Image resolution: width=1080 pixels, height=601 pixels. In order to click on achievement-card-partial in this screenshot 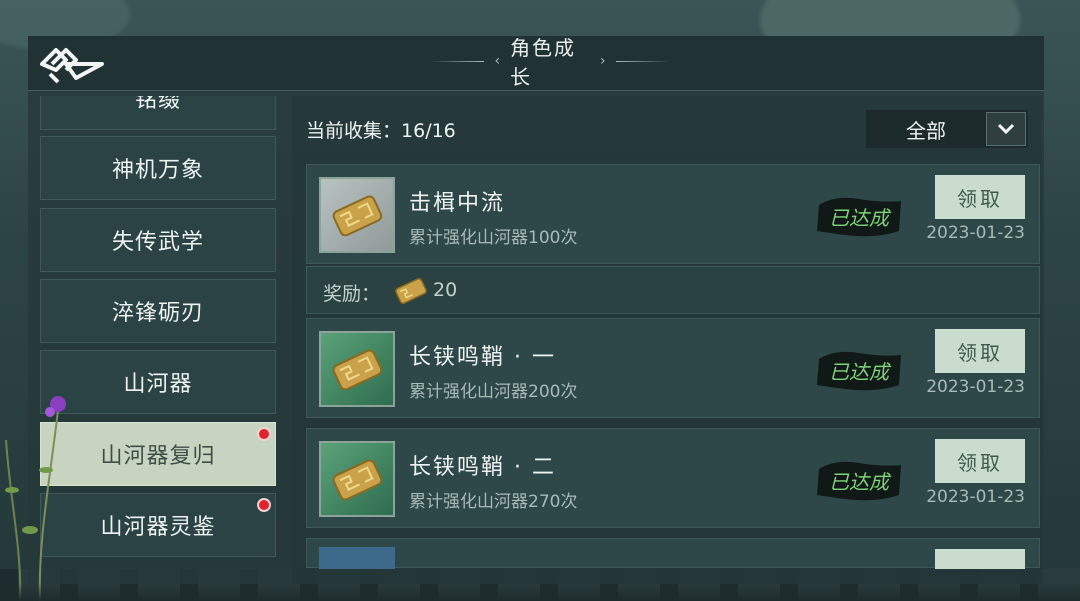, I will do `click(673, 553)`.